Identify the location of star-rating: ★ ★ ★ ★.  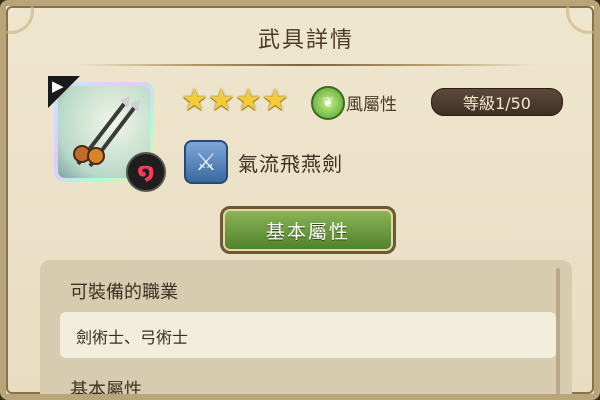
(235, 101).